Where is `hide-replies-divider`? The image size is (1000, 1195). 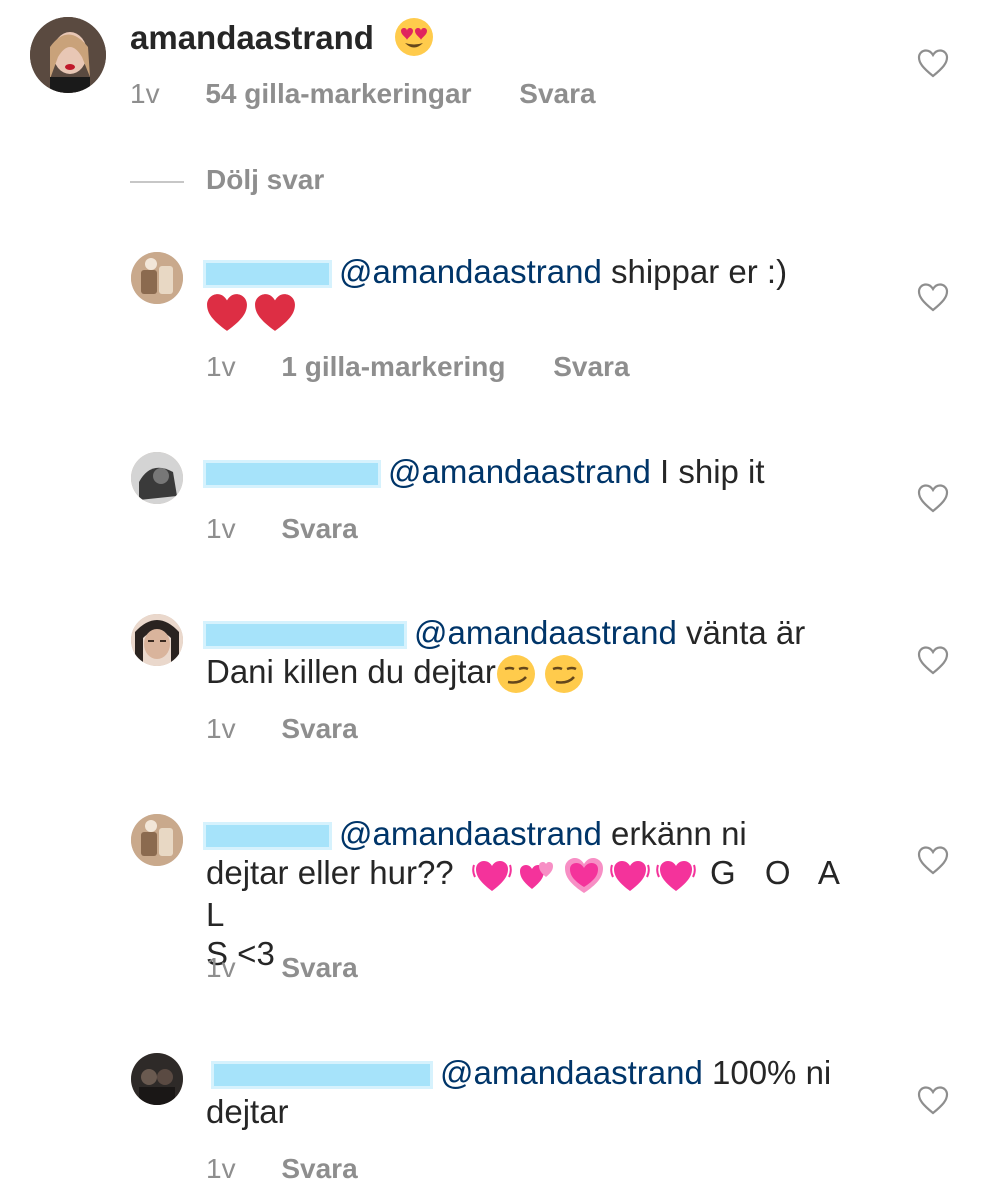
hide-replies-divider is located at coordinates (157, 182).